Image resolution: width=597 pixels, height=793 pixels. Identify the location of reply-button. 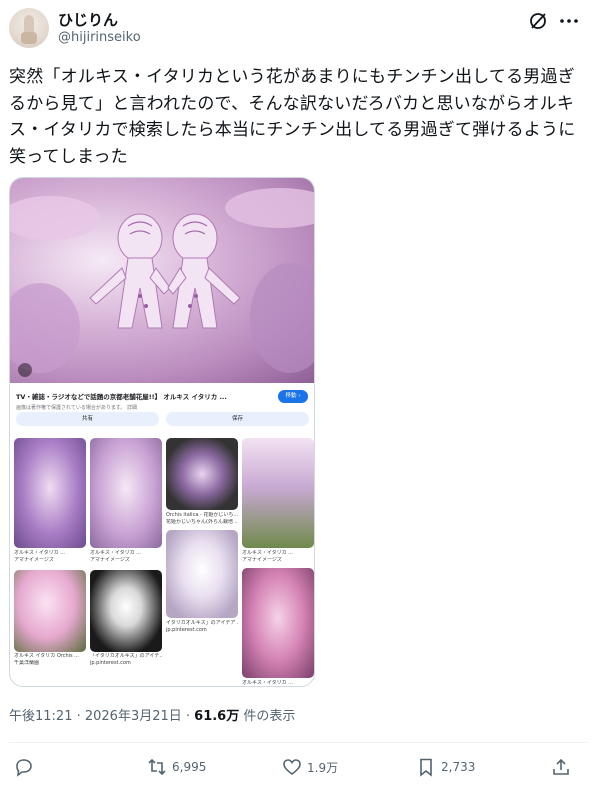
(24, 767).